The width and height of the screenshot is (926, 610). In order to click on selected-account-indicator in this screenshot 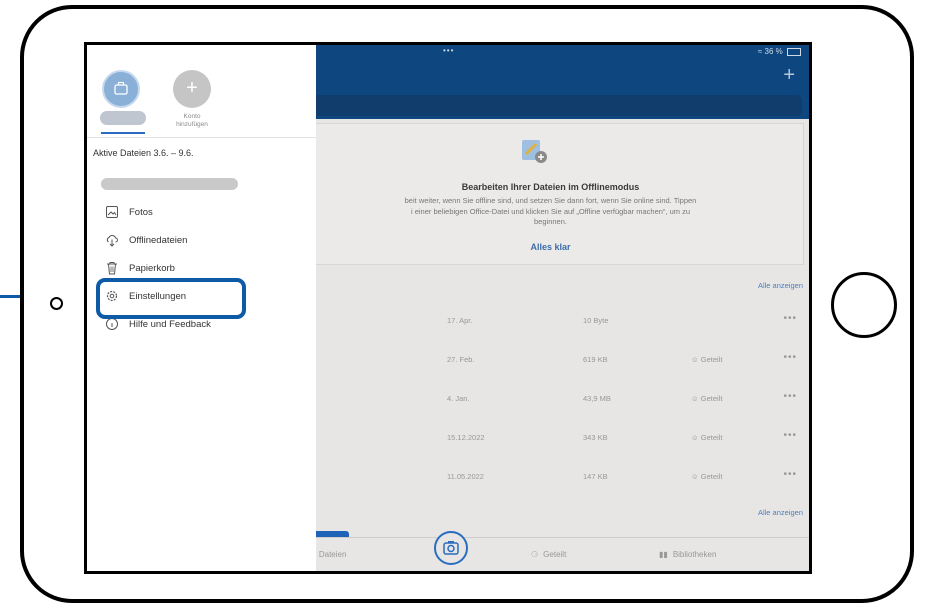, I will do `click(123, 133)`.